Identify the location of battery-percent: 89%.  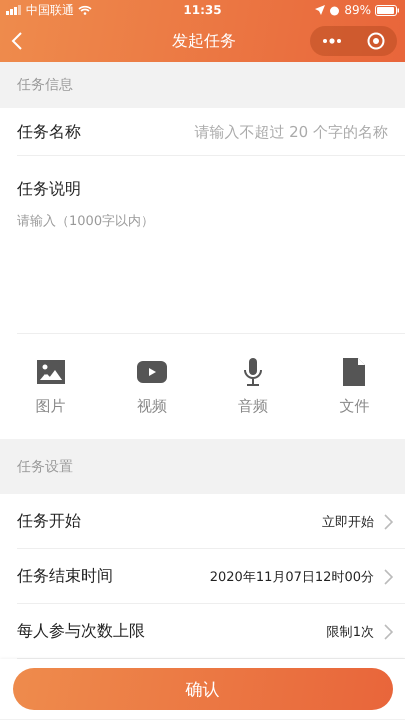
(357, 10).